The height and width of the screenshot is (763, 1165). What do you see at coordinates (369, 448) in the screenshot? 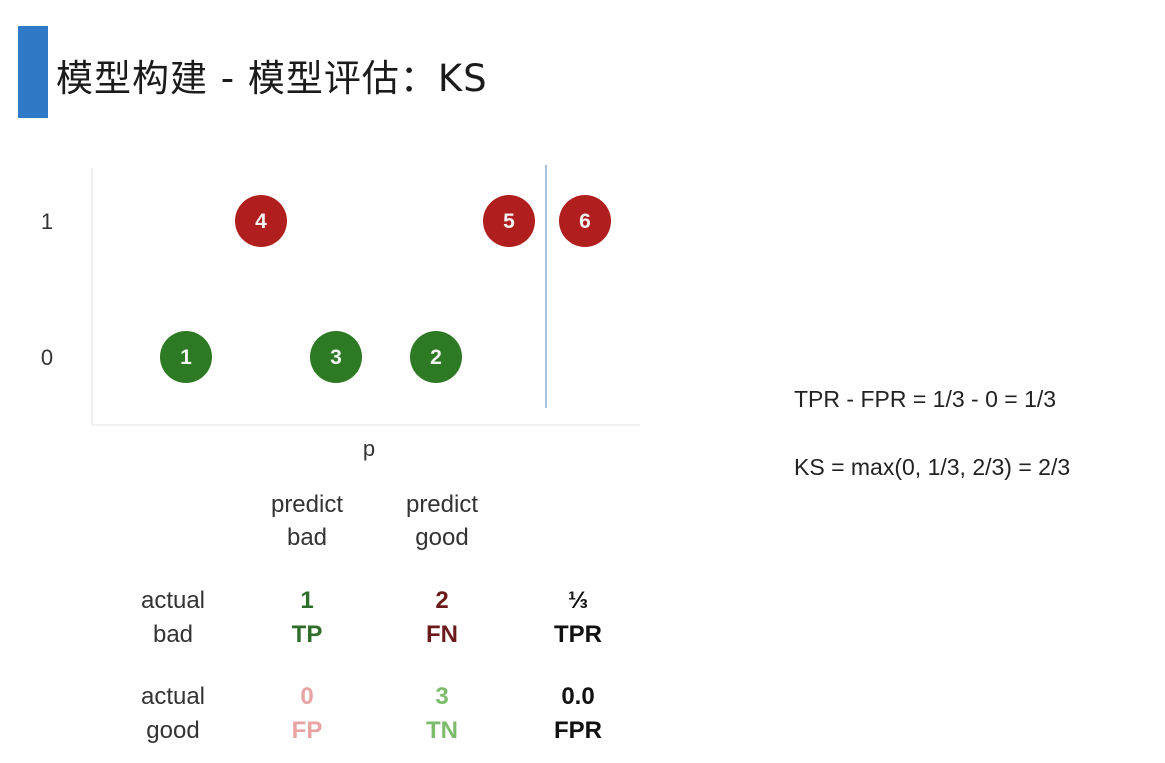
I see `x-axis-label: p` at bounding box center [369, 448].